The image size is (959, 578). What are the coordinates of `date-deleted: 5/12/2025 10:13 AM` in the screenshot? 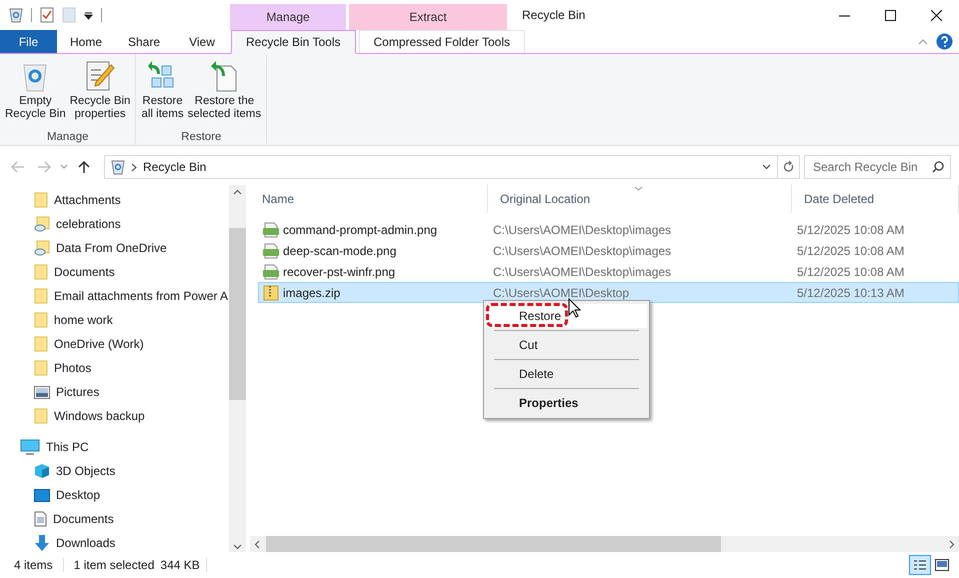 It's located at (851, 293).